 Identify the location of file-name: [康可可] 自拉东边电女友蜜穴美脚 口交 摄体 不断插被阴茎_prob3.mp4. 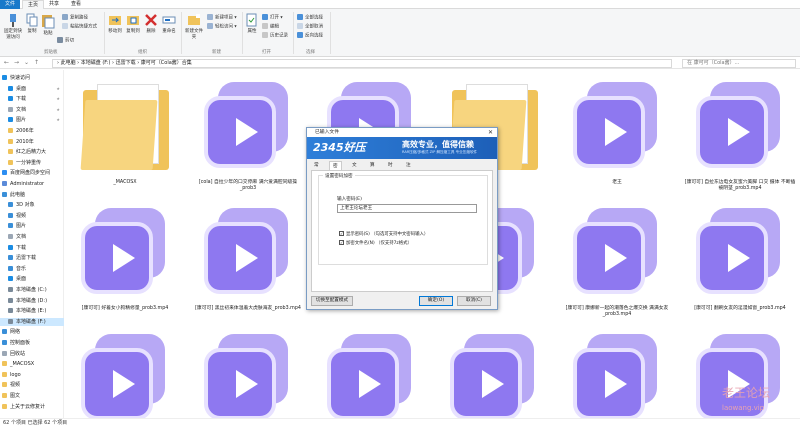
(740, 185).